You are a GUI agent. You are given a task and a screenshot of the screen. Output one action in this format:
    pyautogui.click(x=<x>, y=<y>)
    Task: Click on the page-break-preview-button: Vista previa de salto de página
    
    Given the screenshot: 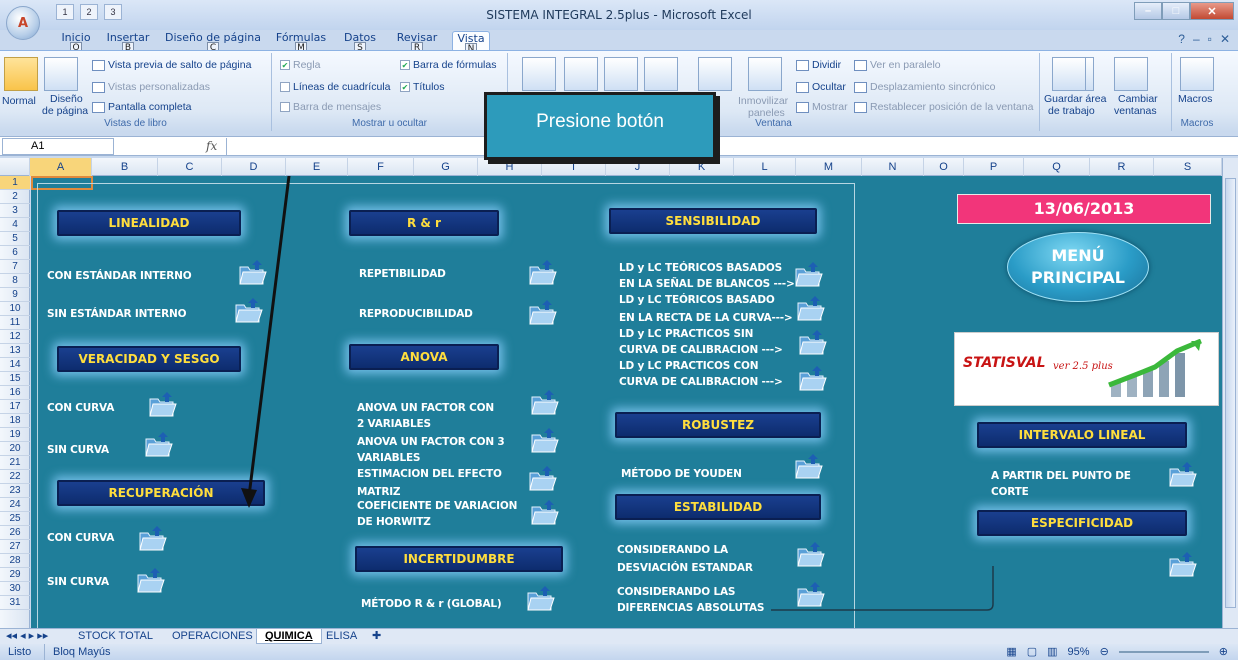 What is the action you would take?
    pyautogui.click(x=171, y=65)
    